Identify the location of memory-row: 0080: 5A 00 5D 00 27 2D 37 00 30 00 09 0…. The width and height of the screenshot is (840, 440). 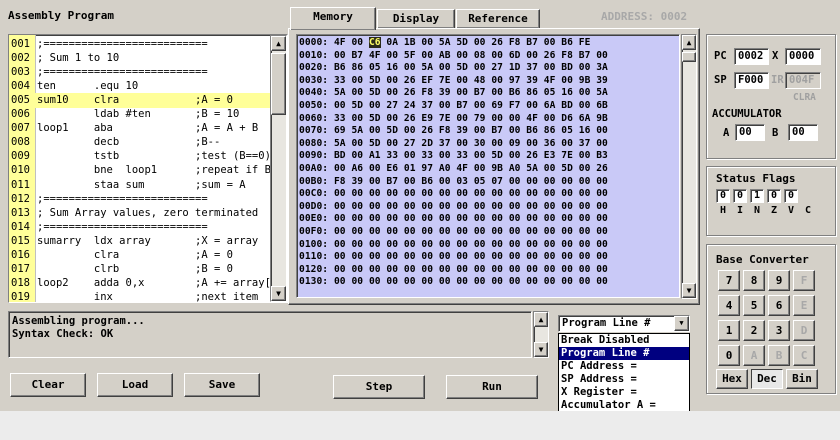
(453, 144).